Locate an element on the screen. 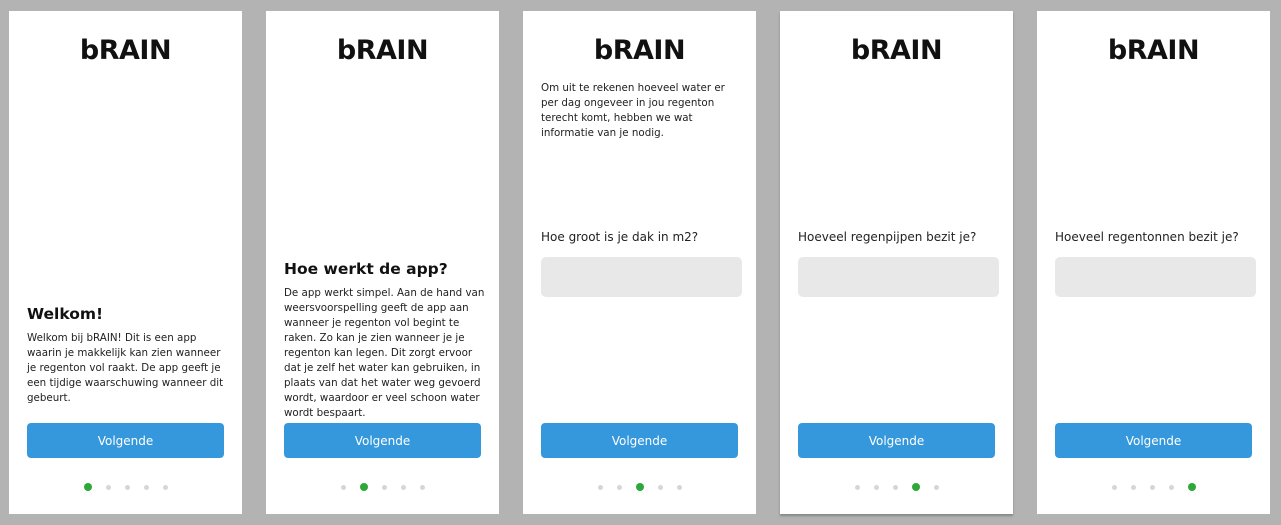 The width and height of the screenshot is (1281, 525). screen-heading: Hoe werkt de app? is located at coordinates (366, 269).